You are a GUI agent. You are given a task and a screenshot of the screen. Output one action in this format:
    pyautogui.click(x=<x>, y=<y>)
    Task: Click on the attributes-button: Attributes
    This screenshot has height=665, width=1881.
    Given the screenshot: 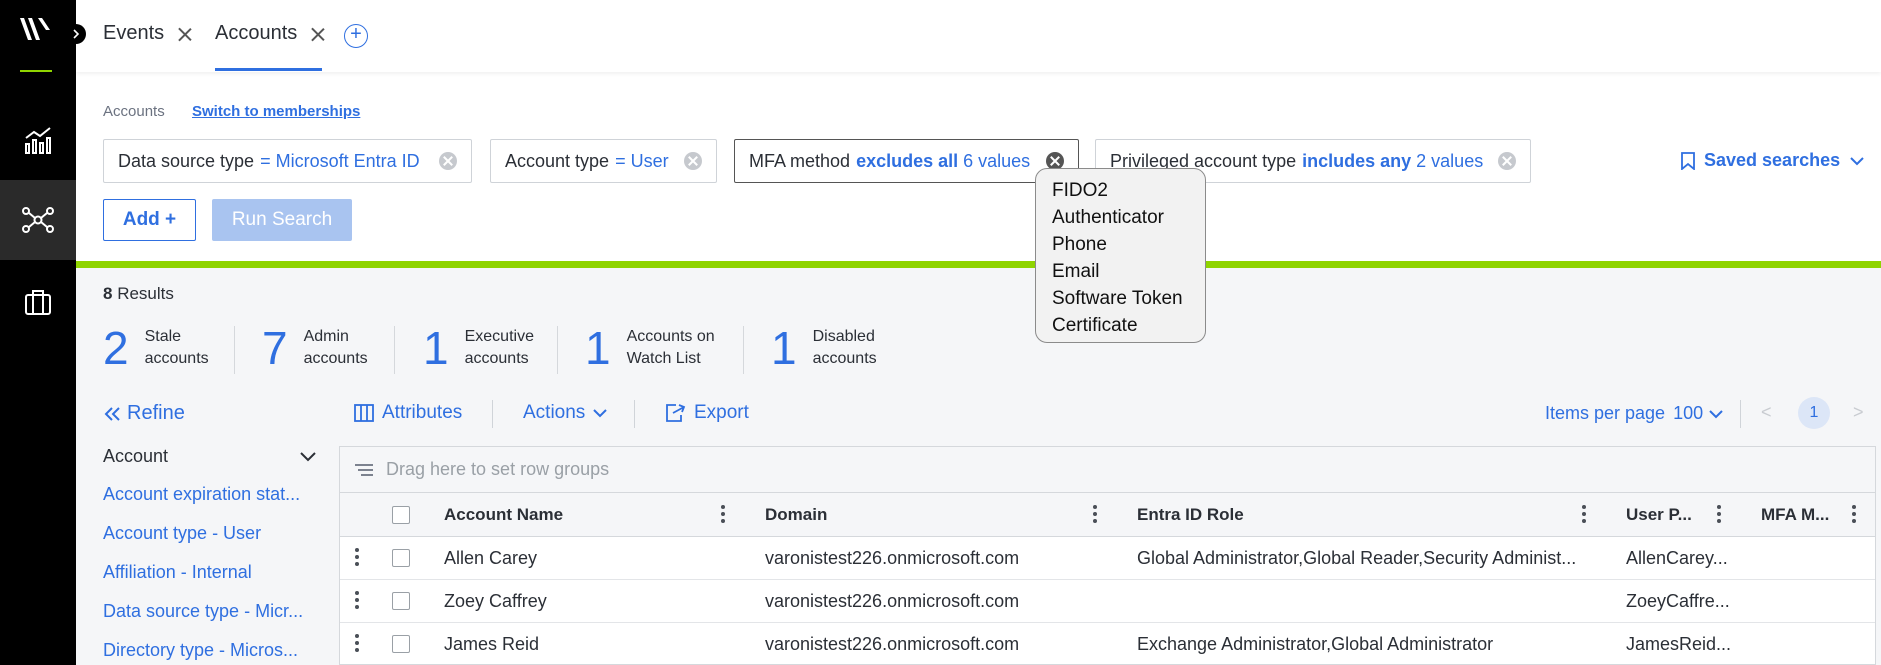 What is the action you would take?
    pyautogui.click(x=408, y=413)
    